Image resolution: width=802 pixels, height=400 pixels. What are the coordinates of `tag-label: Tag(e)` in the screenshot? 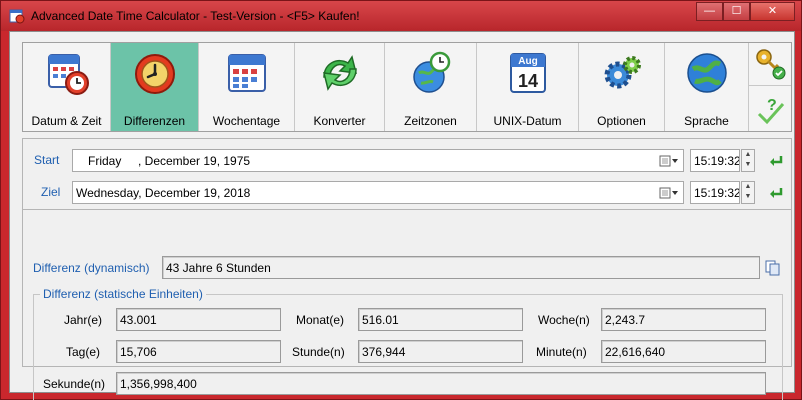 It's located at (83, 352).